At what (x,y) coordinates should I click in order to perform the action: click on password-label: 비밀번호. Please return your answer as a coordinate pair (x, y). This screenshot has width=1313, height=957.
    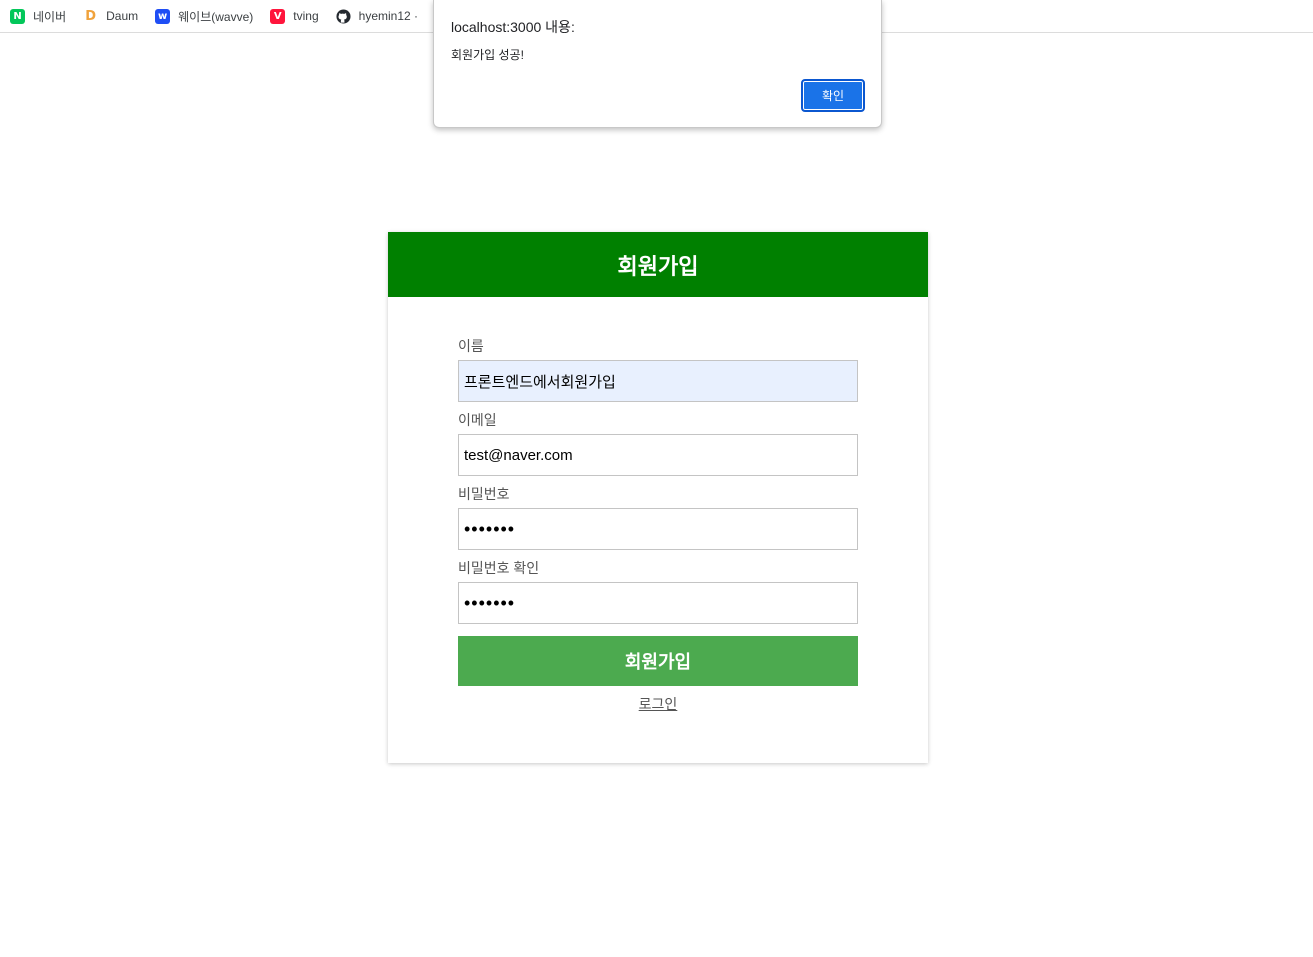
    Looking at the image, I should click on (484, 494).